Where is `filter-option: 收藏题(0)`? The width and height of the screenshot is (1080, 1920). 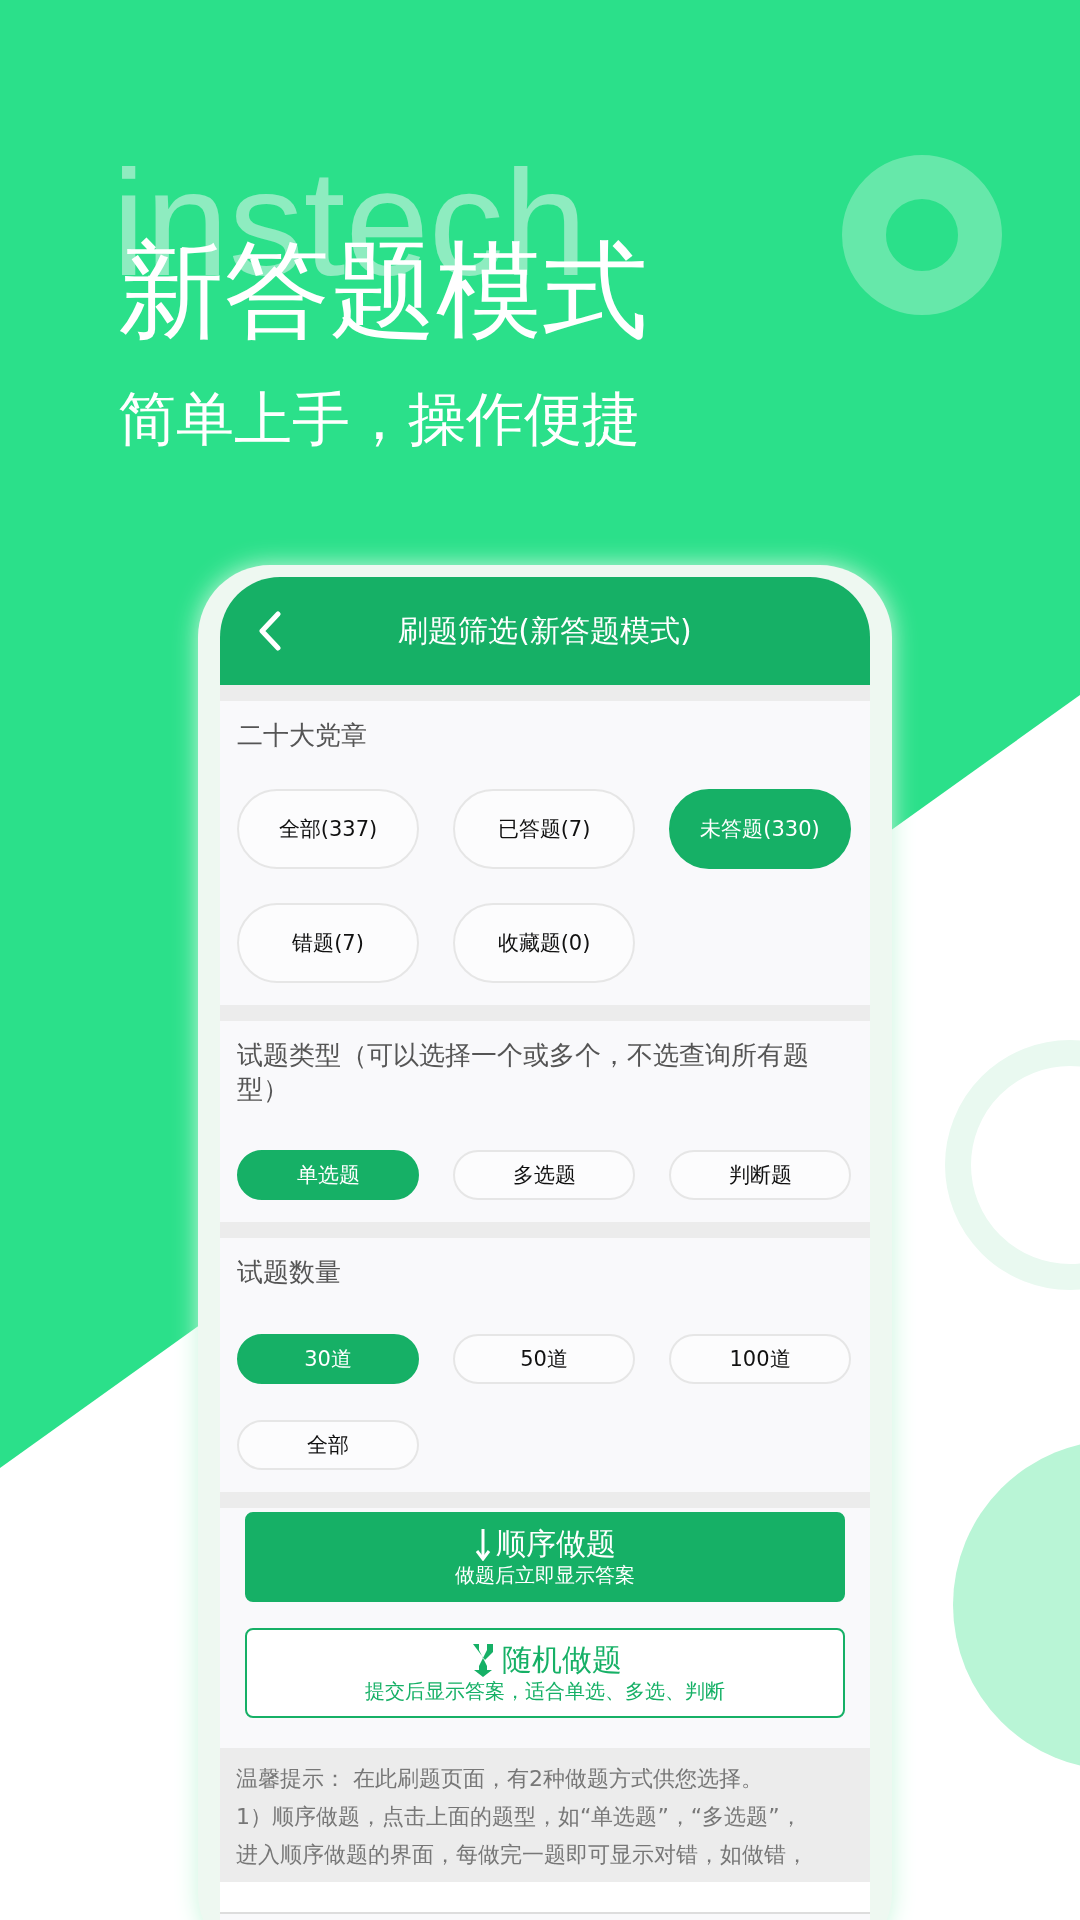 filter-option: 收藏题(0) is located at coordinates (544, 942).